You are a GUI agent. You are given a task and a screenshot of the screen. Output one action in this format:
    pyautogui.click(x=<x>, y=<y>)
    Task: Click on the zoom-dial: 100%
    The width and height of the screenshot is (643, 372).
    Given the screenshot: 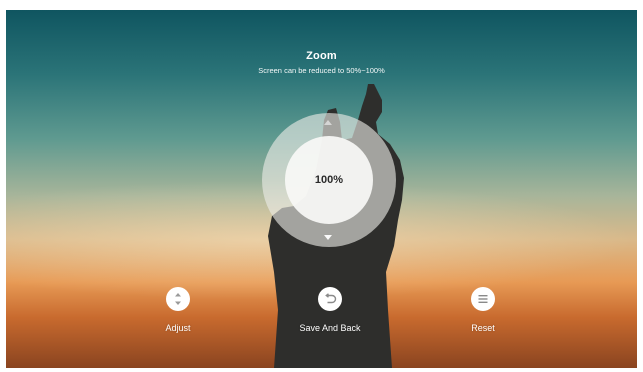 What is the action you would take?
    pyautogui.click(x=329, y=180)
    